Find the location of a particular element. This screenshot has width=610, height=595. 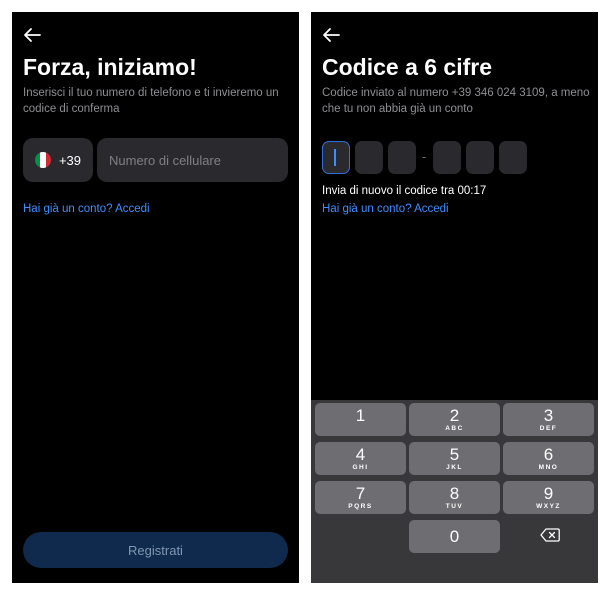

country-code-selector: +39 is located at coordinates (58, 160).